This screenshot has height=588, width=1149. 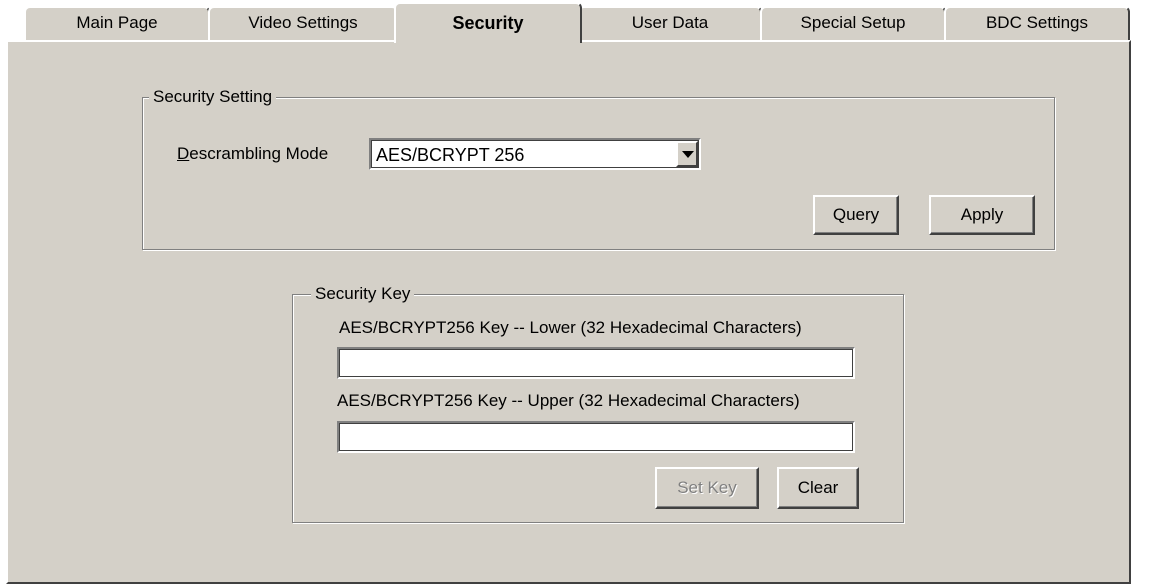 I want to click on dropdown-button, so click(x=687, y=154).